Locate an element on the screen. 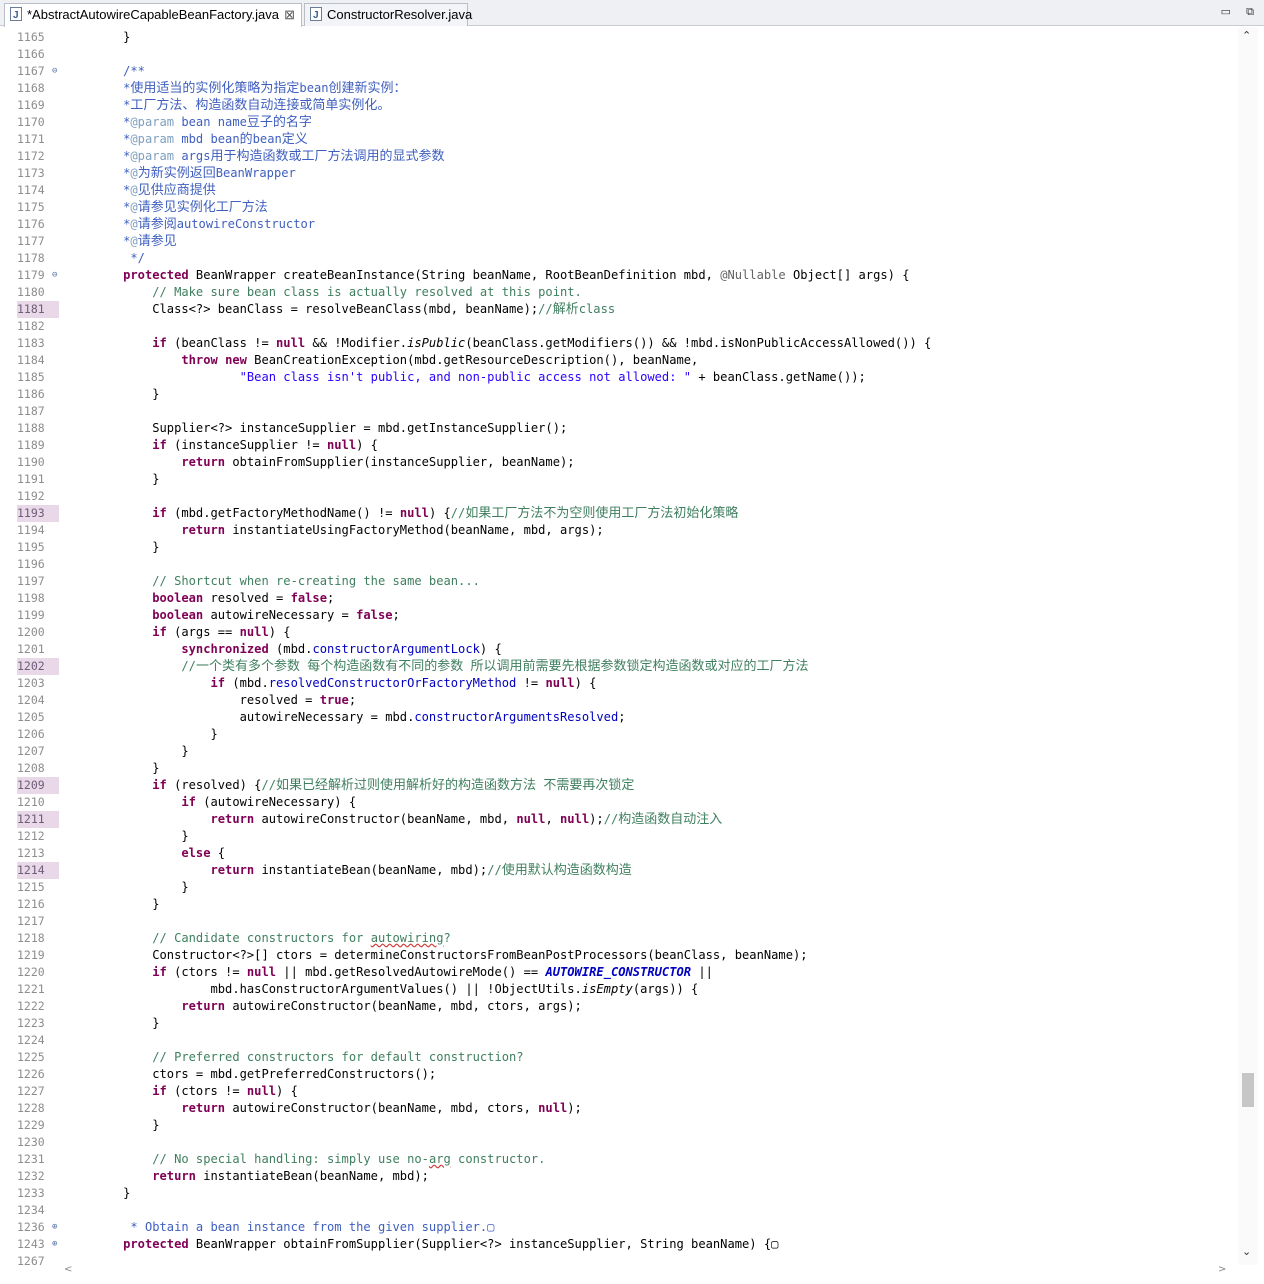  horizontal-scrollbar: < > is located at coordinates (644, 1271).